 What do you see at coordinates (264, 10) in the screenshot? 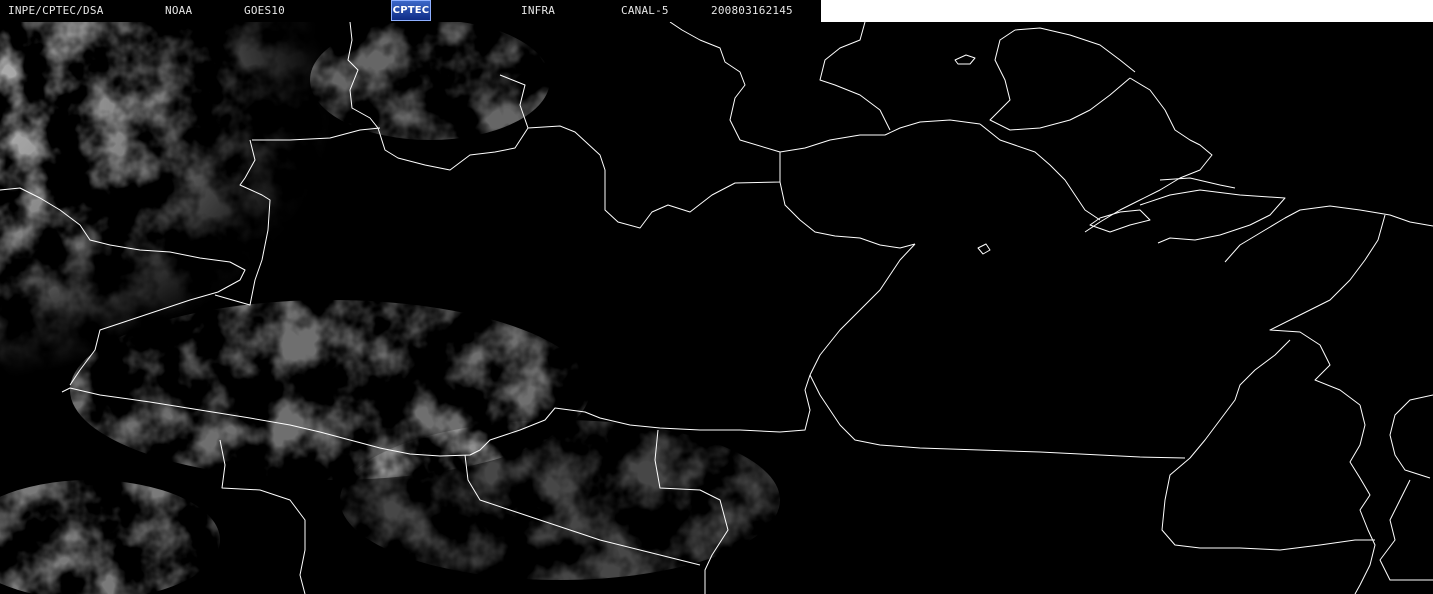
I see `satellite-label: GOES10` at bounding box center [264, 10].